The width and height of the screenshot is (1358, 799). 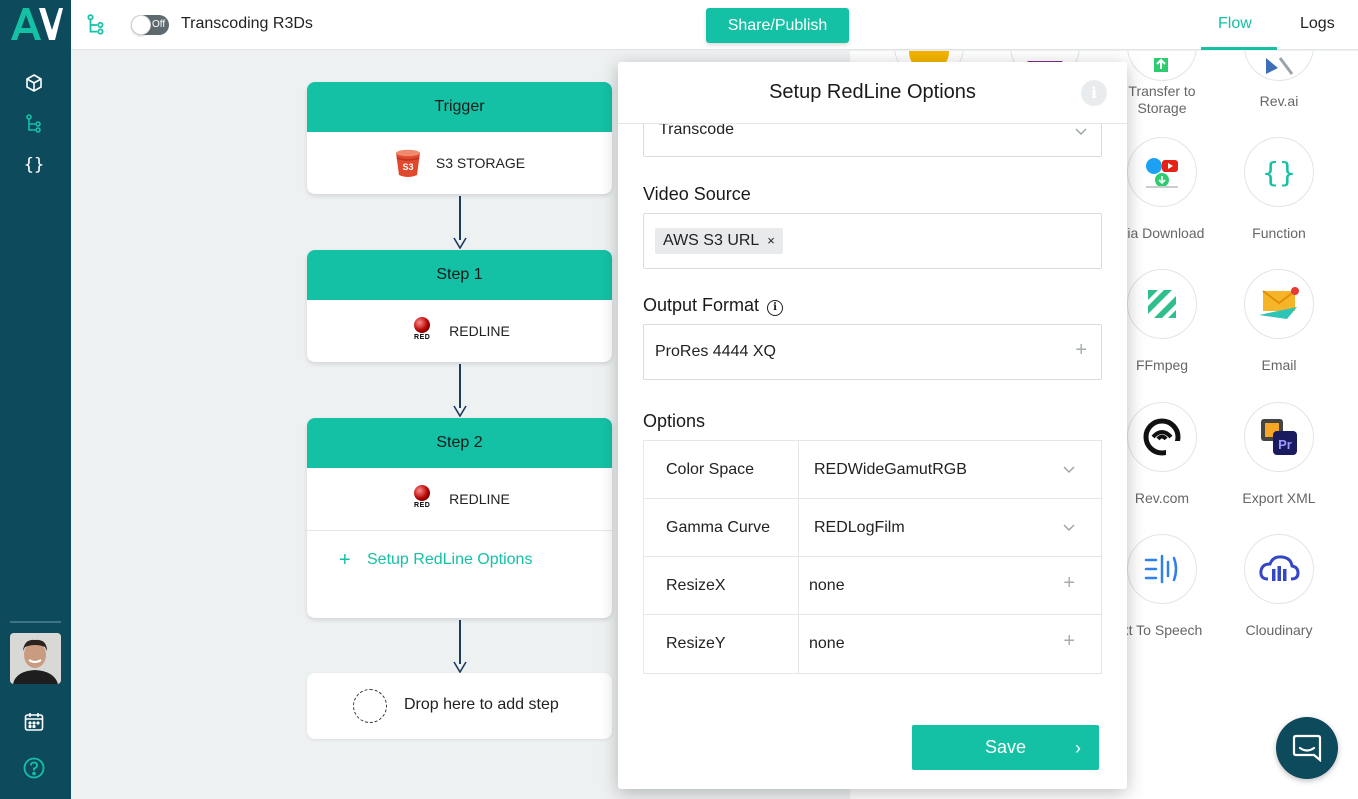 What do you see at coordinates (1162, 304) in the screenshot?
I see `ffmpeg-icon` at bounding box center [1162, 304].